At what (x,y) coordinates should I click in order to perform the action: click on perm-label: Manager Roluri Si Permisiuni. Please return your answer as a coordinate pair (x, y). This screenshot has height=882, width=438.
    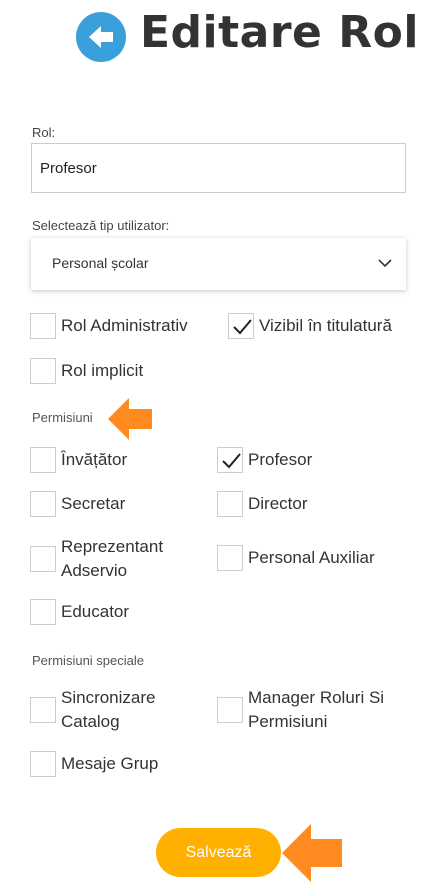
    Looking at the image, I should click on (316, 709).